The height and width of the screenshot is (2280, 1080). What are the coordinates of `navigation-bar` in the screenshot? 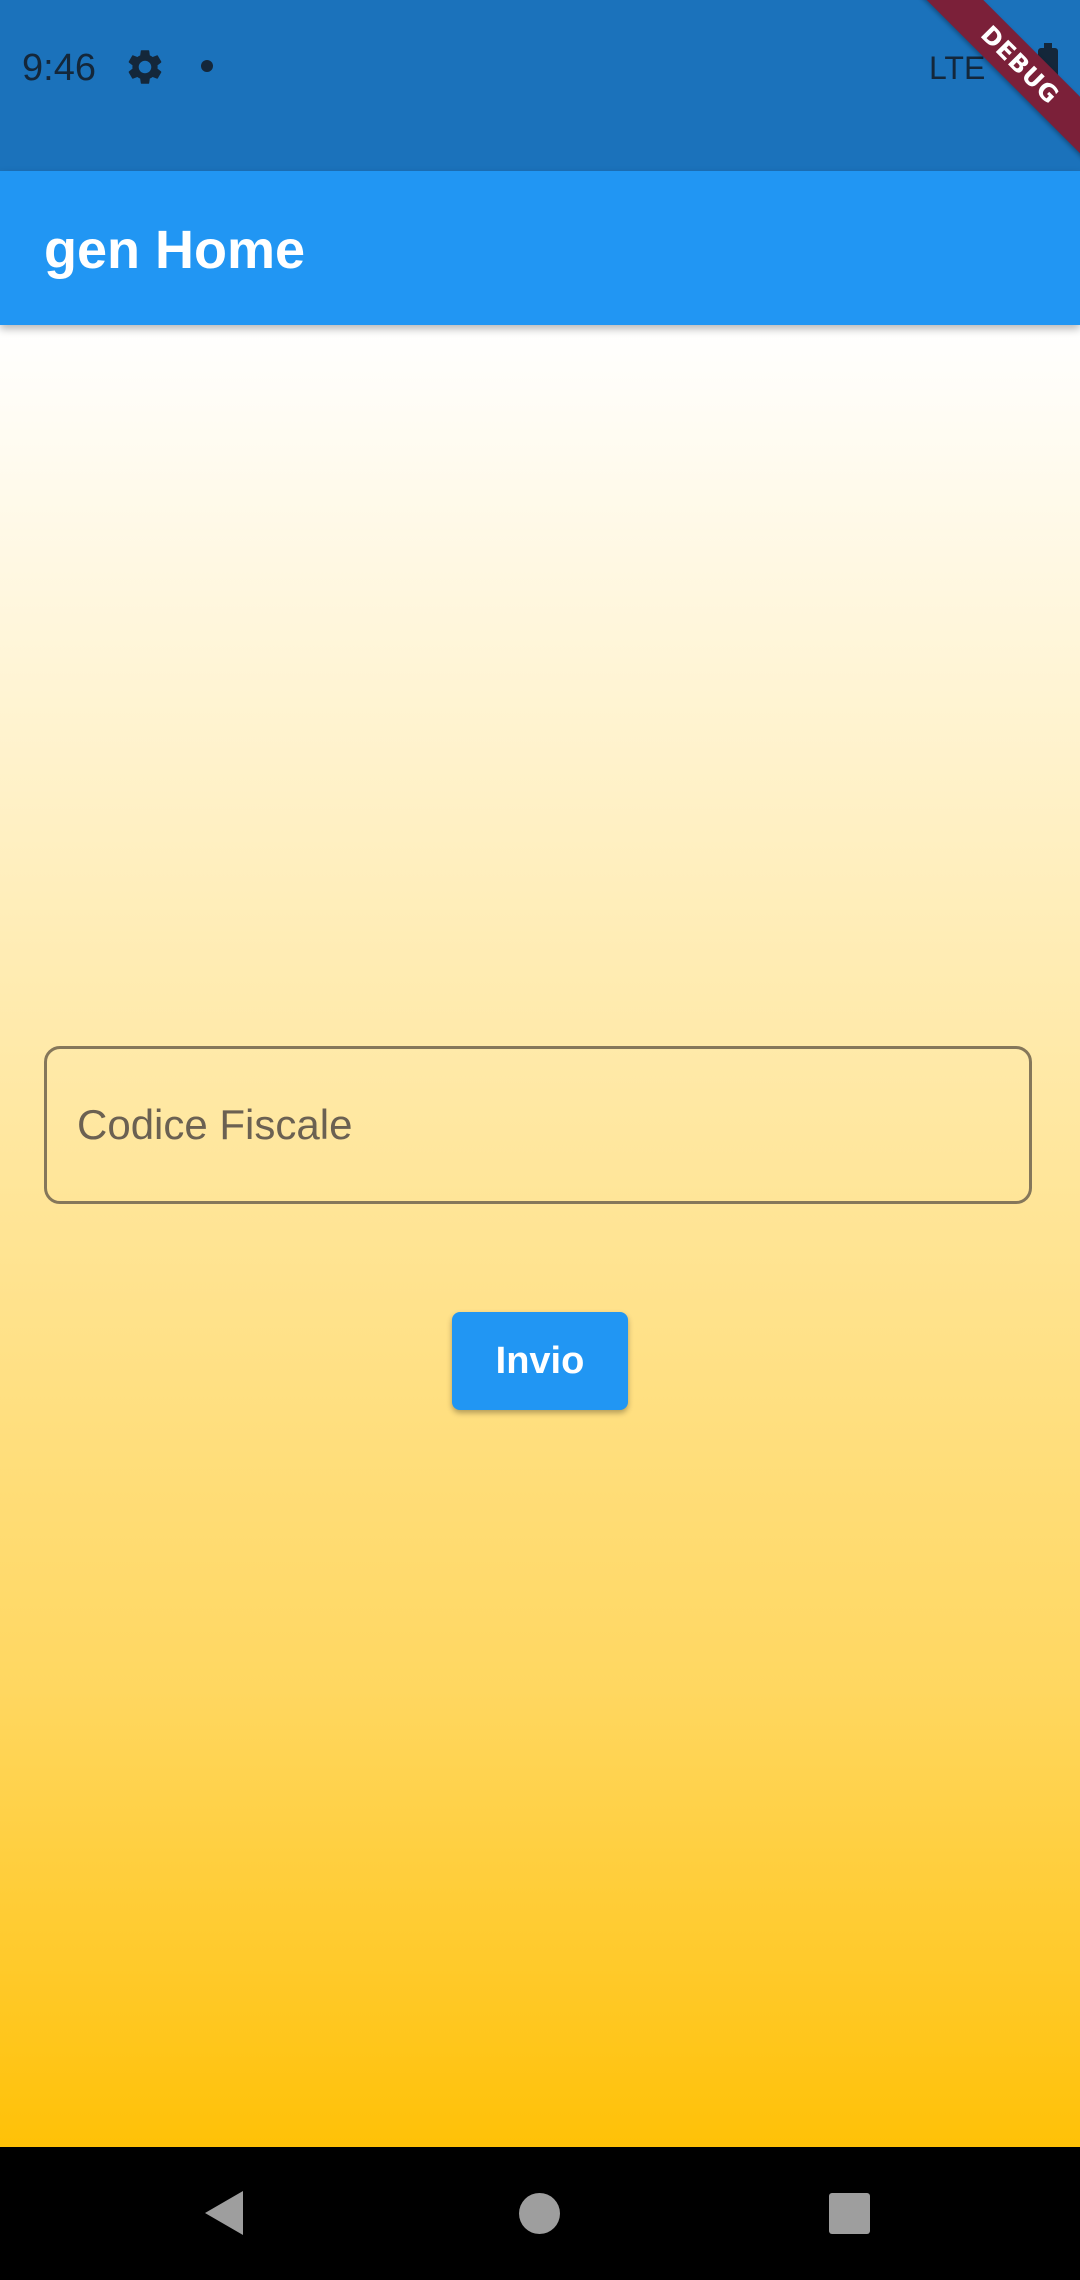 It's located at (540, 2213).